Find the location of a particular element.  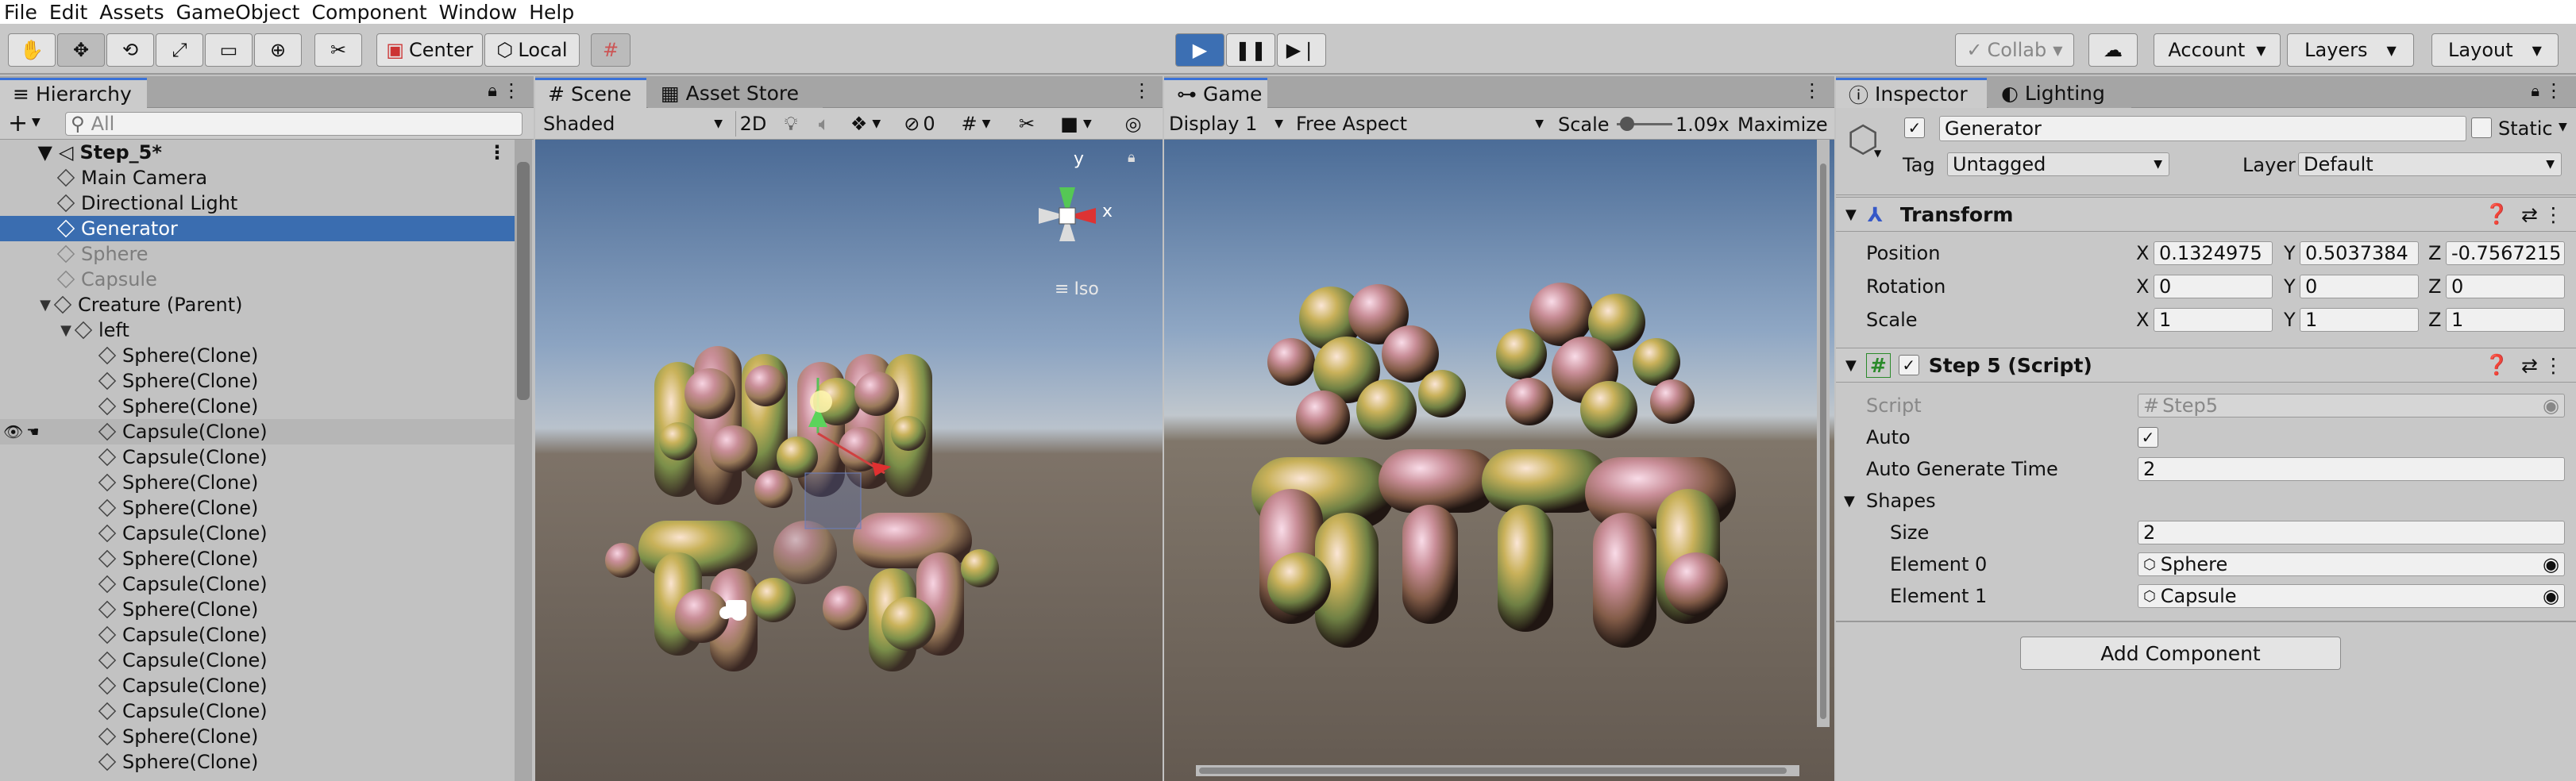

layout-dropdown: Layout ▼ is located at coordinates (2495, 50).